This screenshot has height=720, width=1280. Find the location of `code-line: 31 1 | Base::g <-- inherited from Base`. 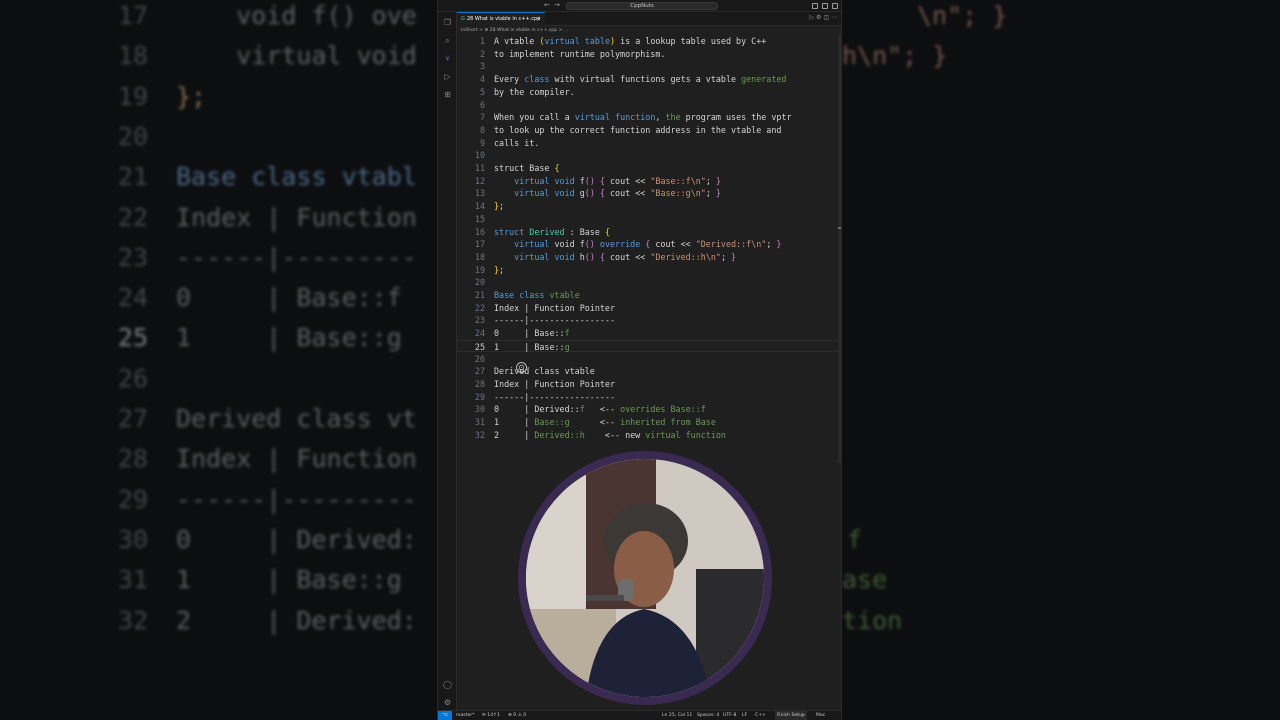

code-line: 31 1 | Base::g <-- inherited from Base is located at coordinates (649, 422).